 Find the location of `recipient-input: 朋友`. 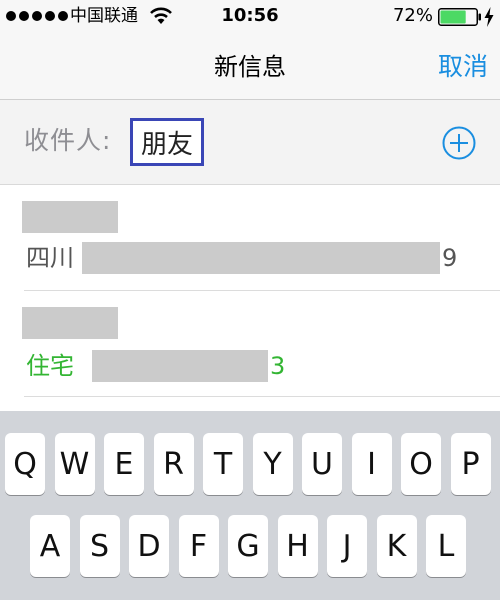

recipient-input: 朋友 is located at coordinates (167, 142).